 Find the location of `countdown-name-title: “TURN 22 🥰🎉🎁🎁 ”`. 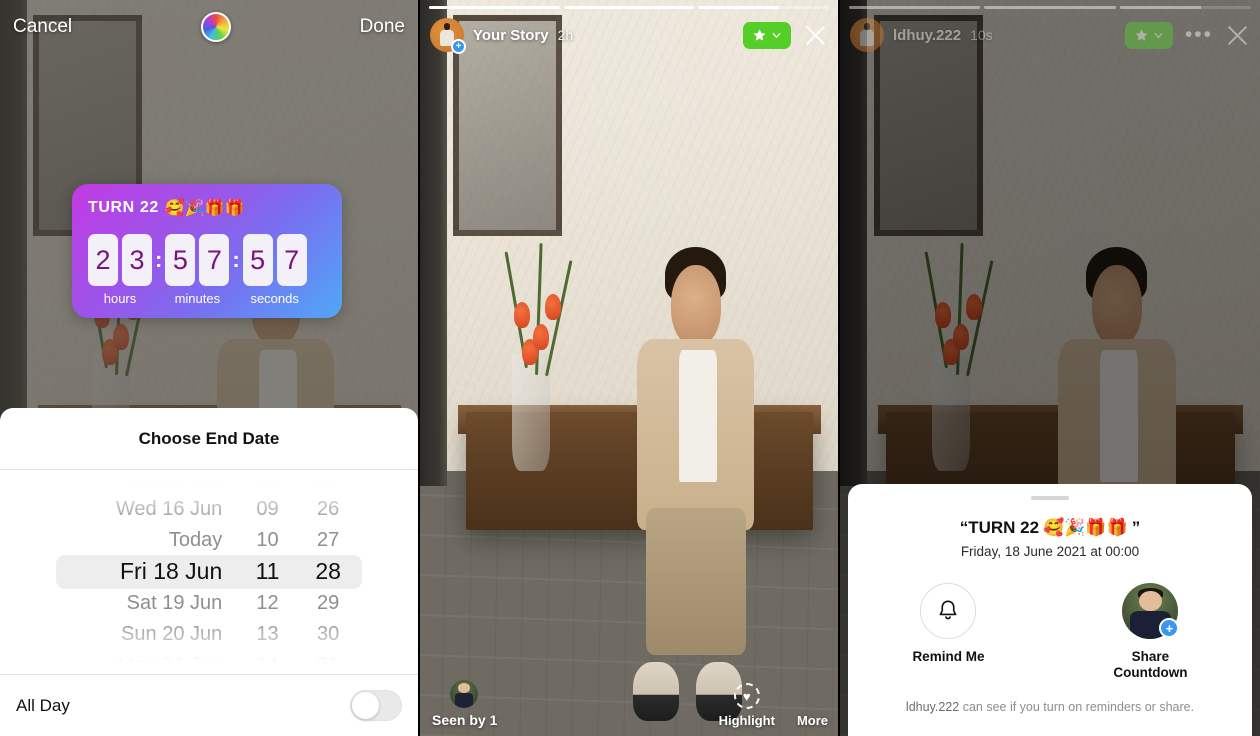

countdown-name-title: “TURN 22 🥰🎉🎁🎁 ” is located at coordinates (1050, 528).